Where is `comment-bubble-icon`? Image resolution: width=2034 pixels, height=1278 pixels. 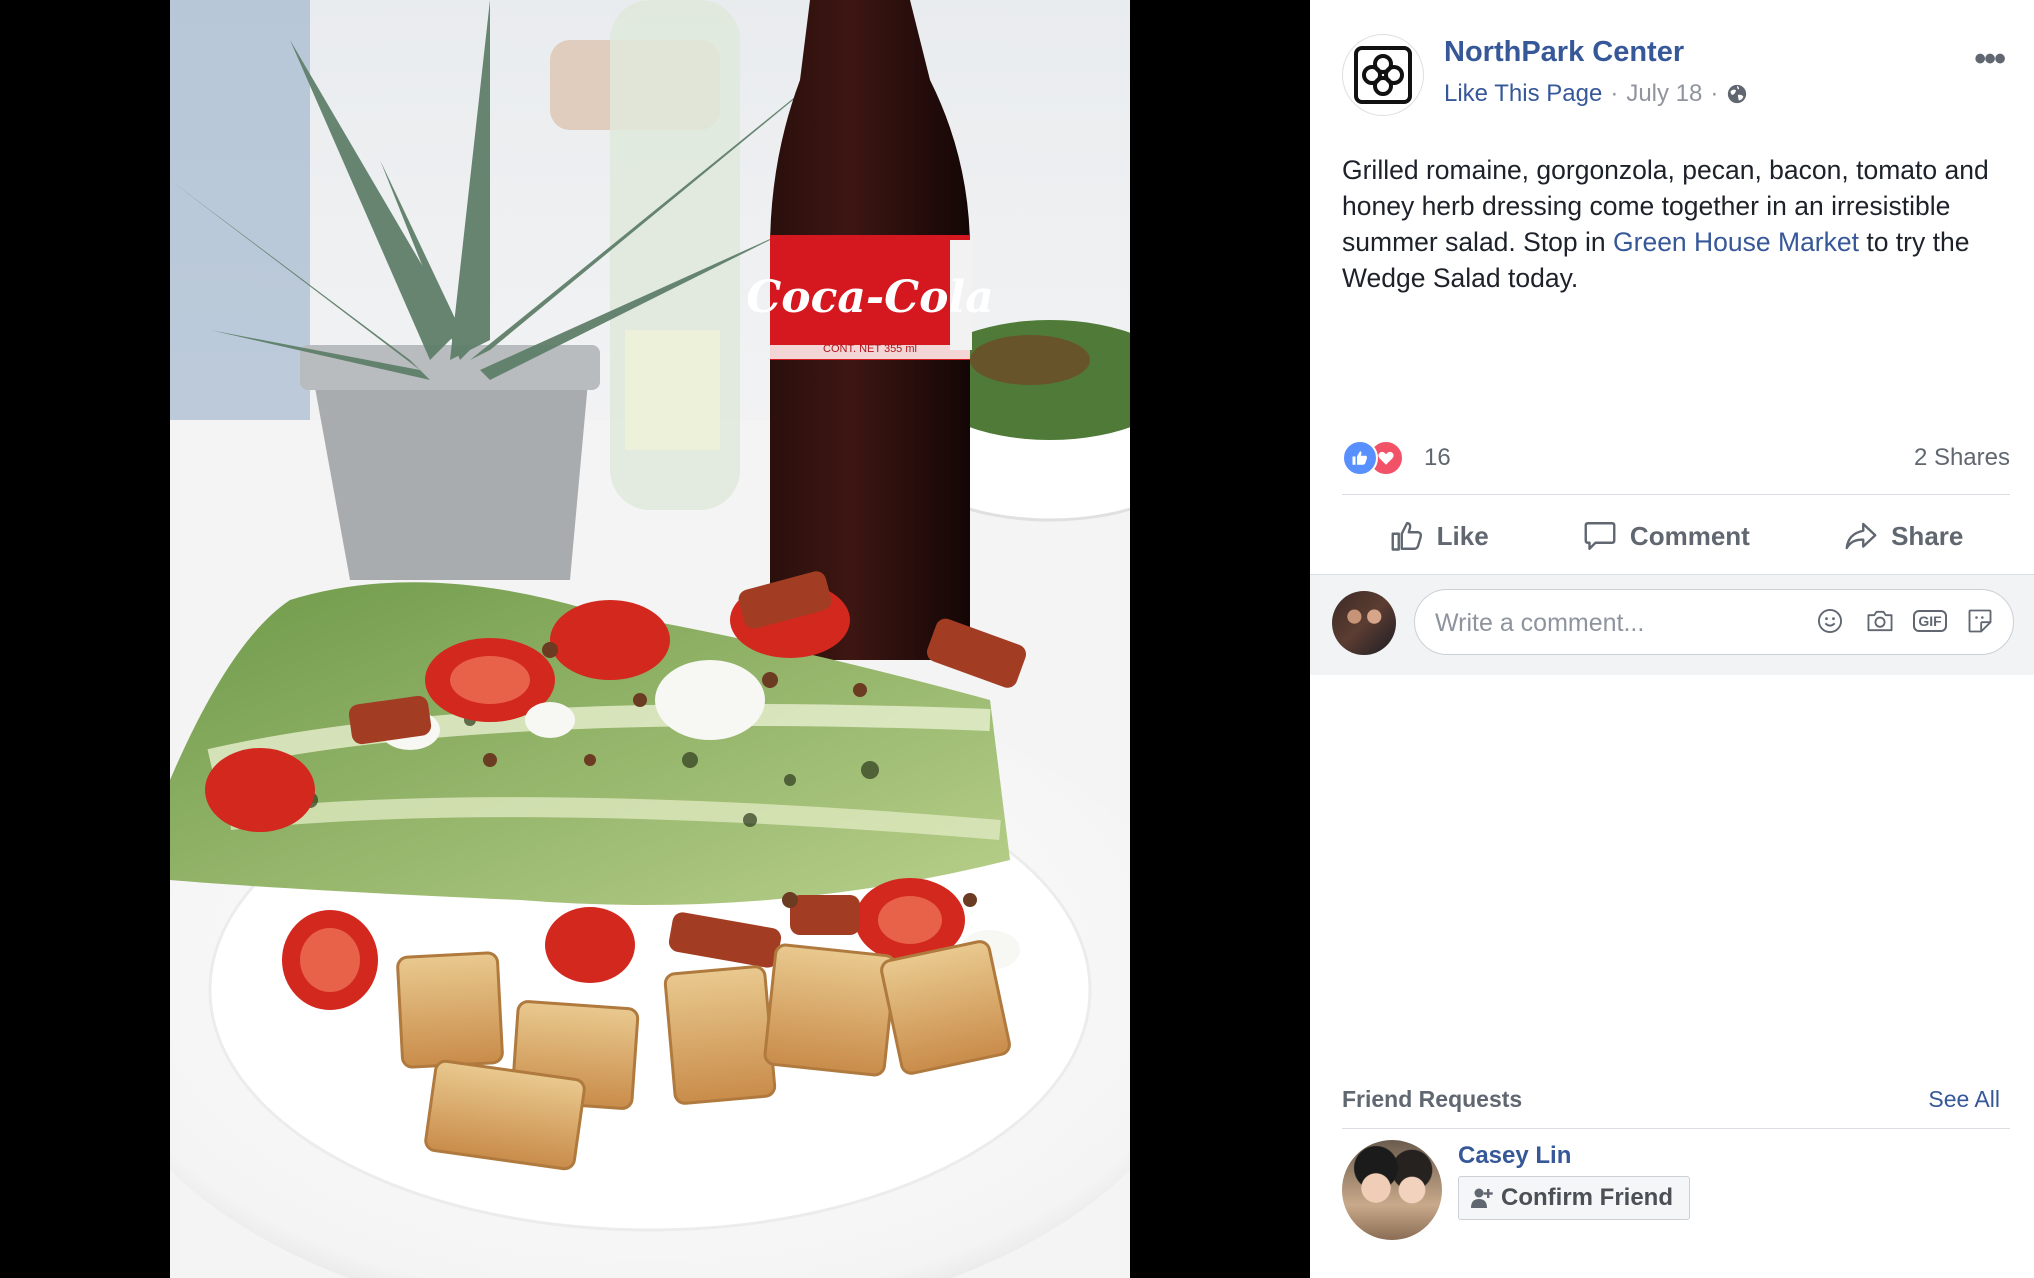
comment-bubble-icon is located at coordinates (1600, 536).